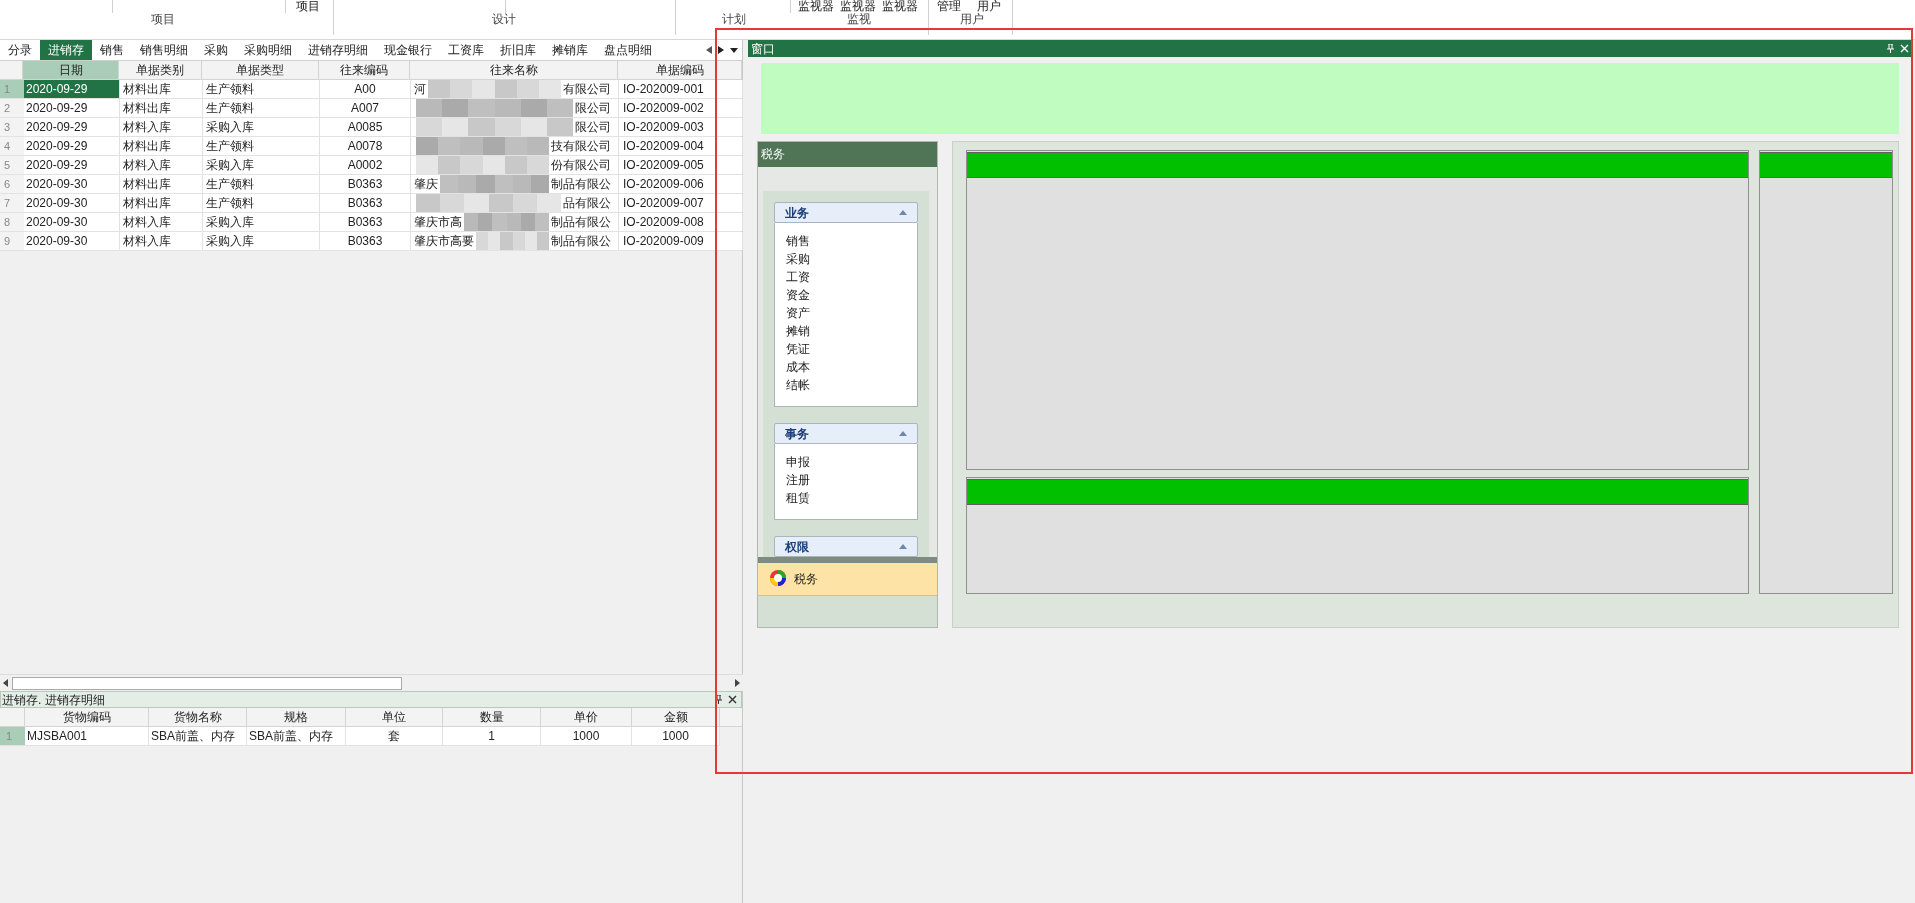  Describe the element at coordinates (408, 50) in the screenshot. I see `tab: 现金银行` at that location.